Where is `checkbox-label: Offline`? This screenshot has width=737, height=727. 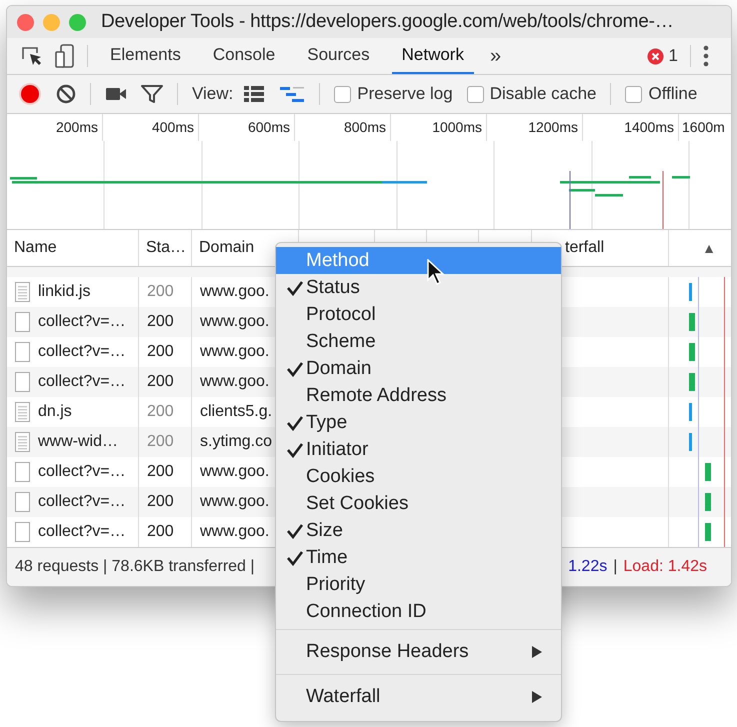 checkbox-label: Offline is located at coordinates (673, 94).